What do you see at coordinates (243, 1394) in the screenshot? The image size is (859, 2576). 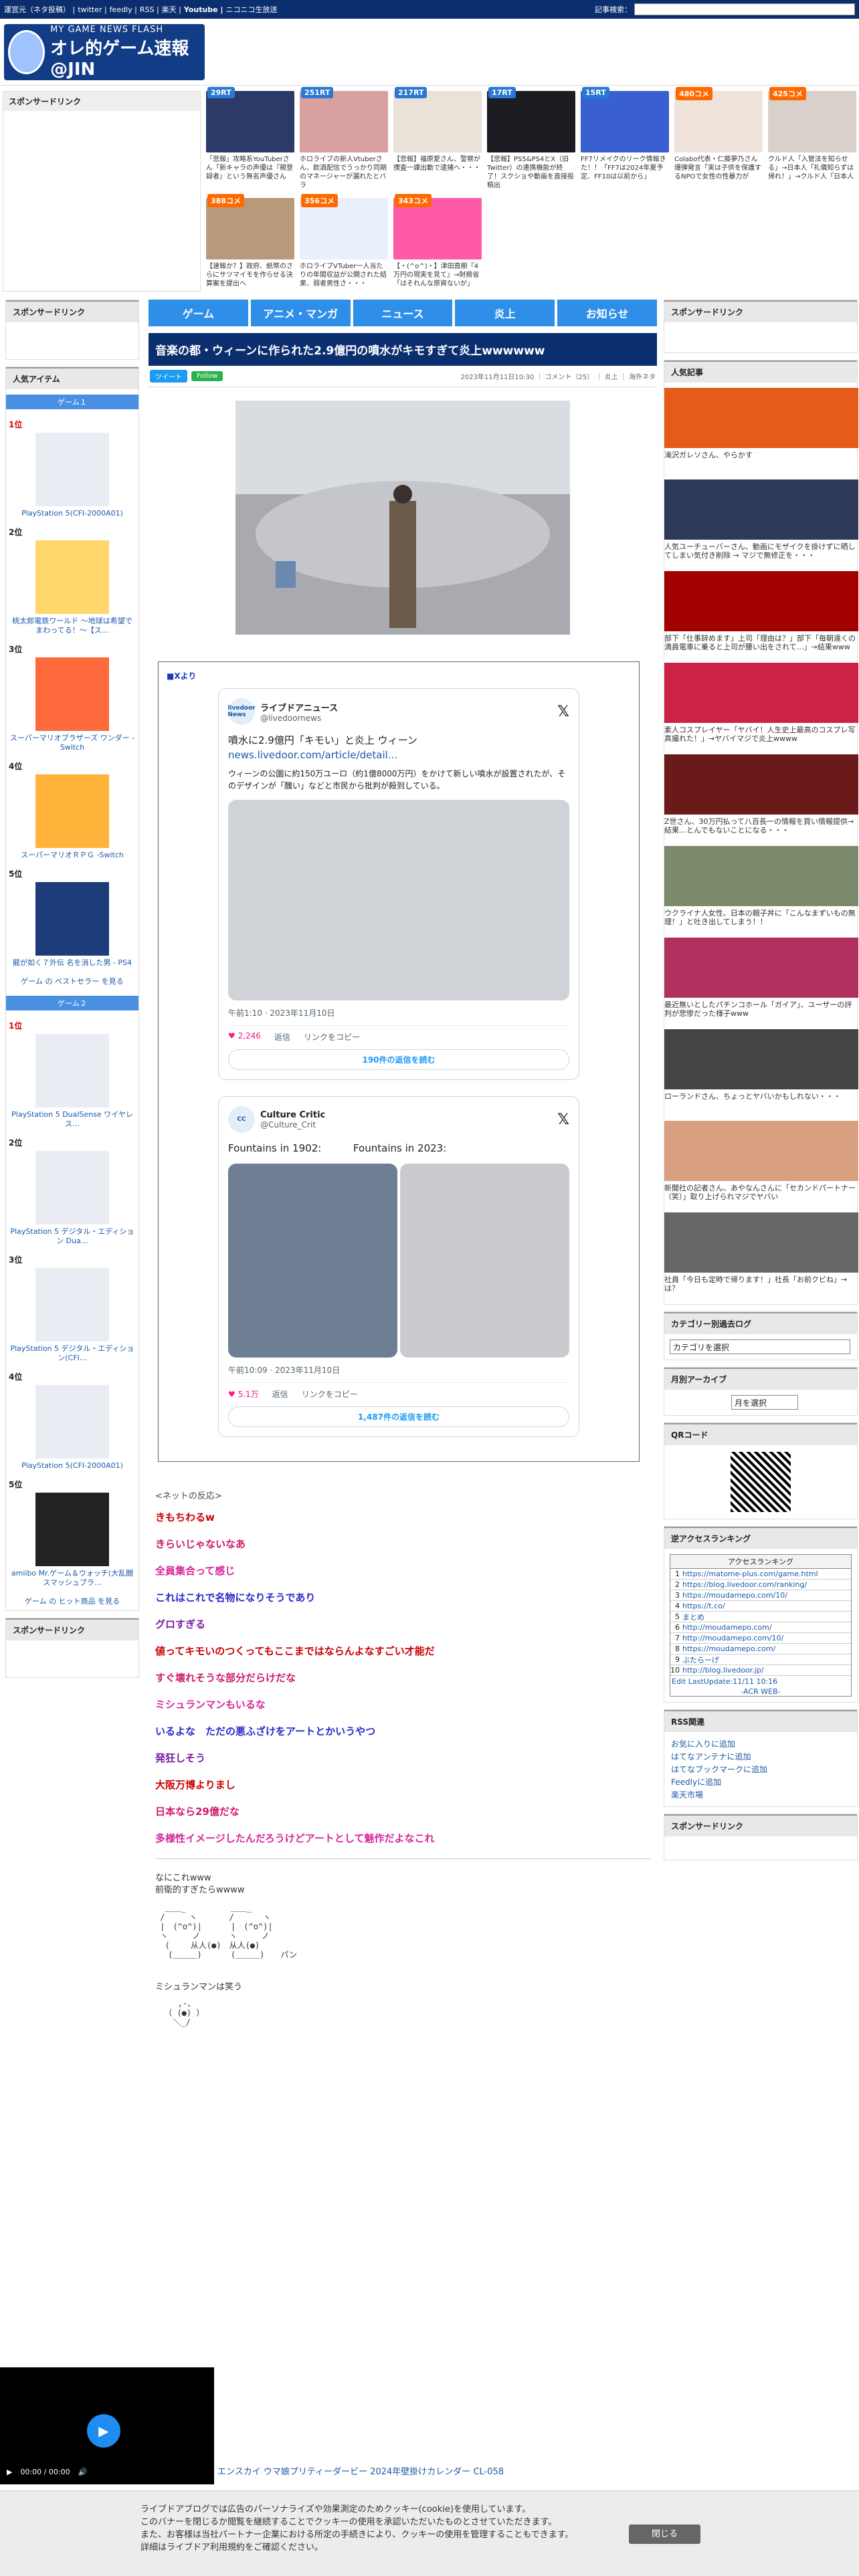 I see `heart-icon: ♥ 5.1万` at bounding box center [243, 1394].